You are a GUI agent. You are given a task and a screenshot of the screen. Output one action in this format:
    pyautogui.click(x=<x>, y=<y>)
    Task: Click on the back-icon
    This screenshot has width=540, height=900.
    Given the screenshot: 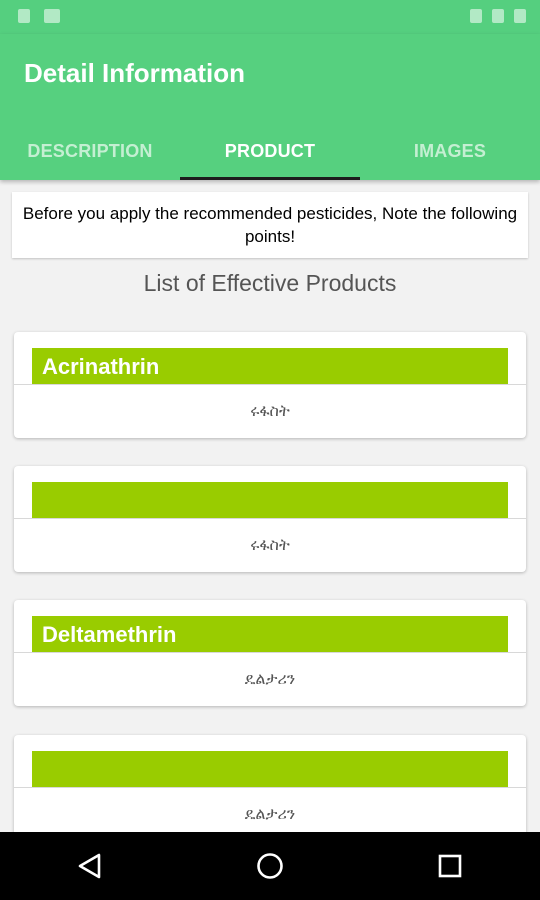 What is the action you would take?
    pyautogui.click(x=89, y=866)
    